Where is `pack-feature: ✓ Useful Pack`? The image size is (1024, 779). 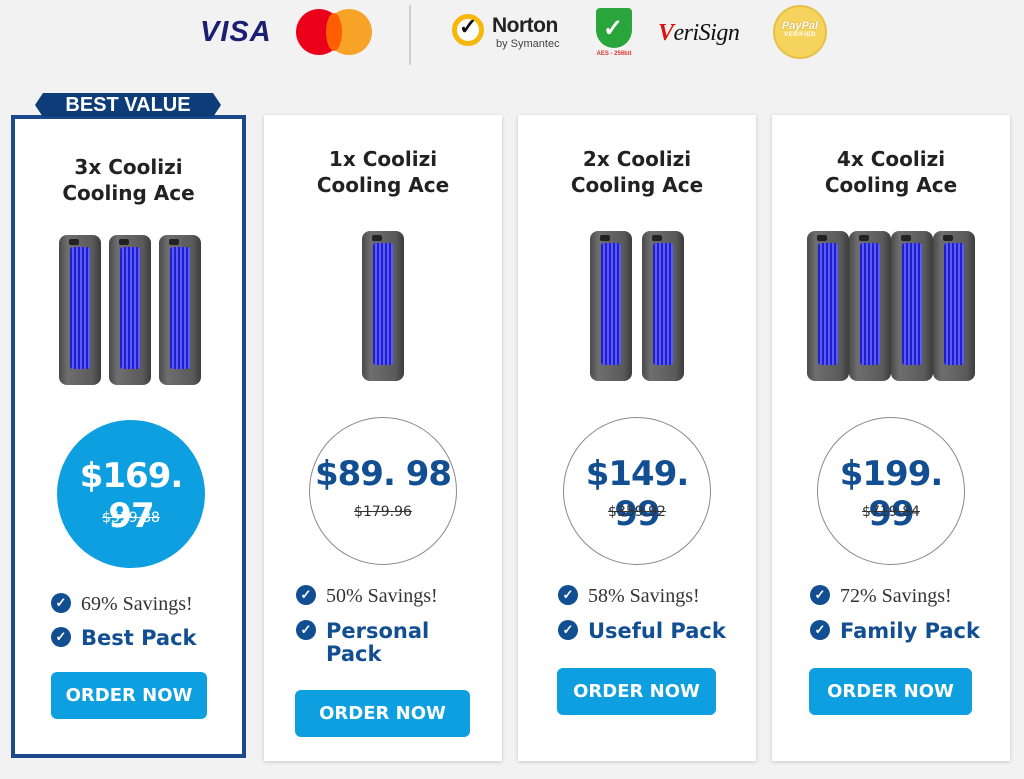 pack-feature: ✓ Useful Pack is located at coordinates (642, 631).